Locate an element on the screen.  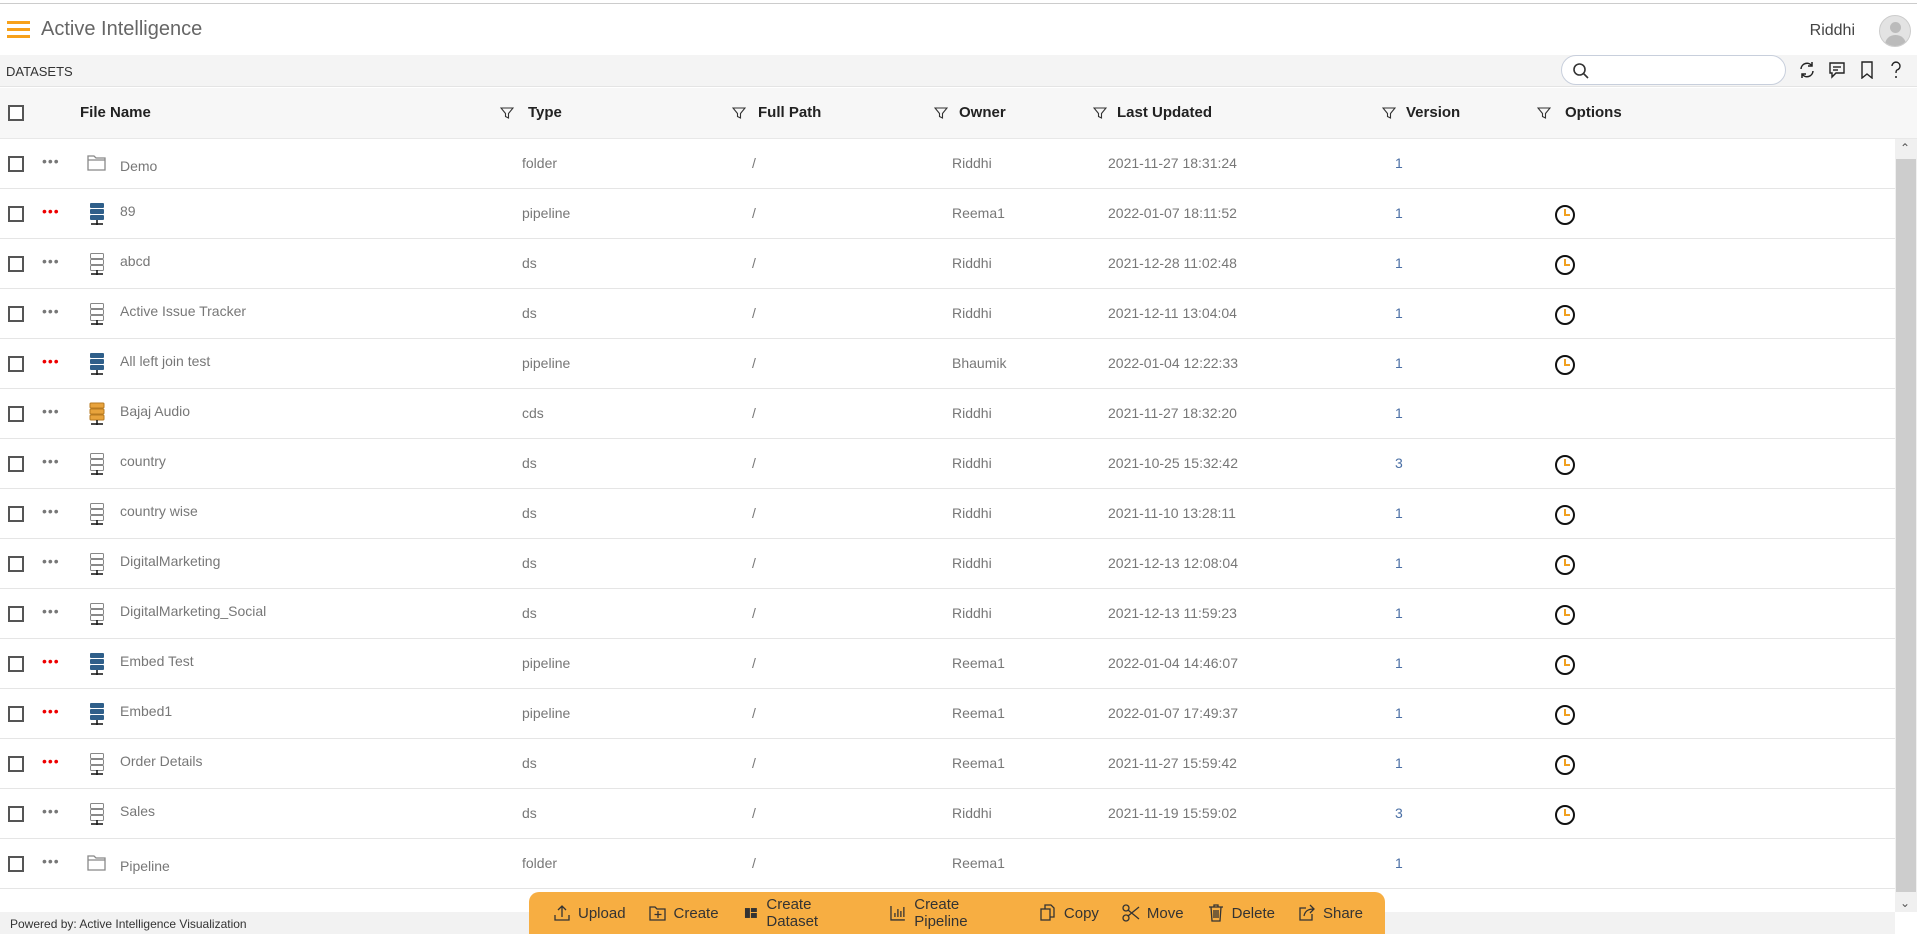
scrollbar: ⌃ ⌄ is located at coordinates (1906, 525).